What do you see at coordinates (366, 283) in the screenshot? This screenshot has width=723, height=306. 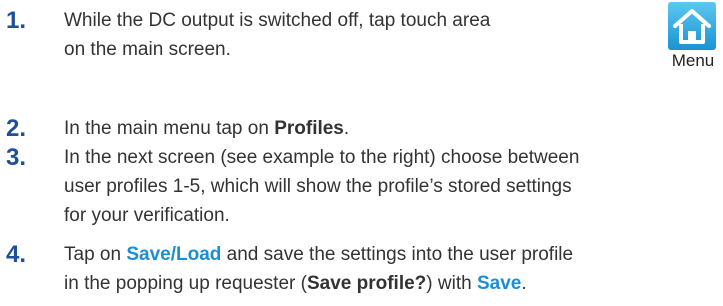 I see `save-profile-term: Save profile?` at bounding box center [366, 283].